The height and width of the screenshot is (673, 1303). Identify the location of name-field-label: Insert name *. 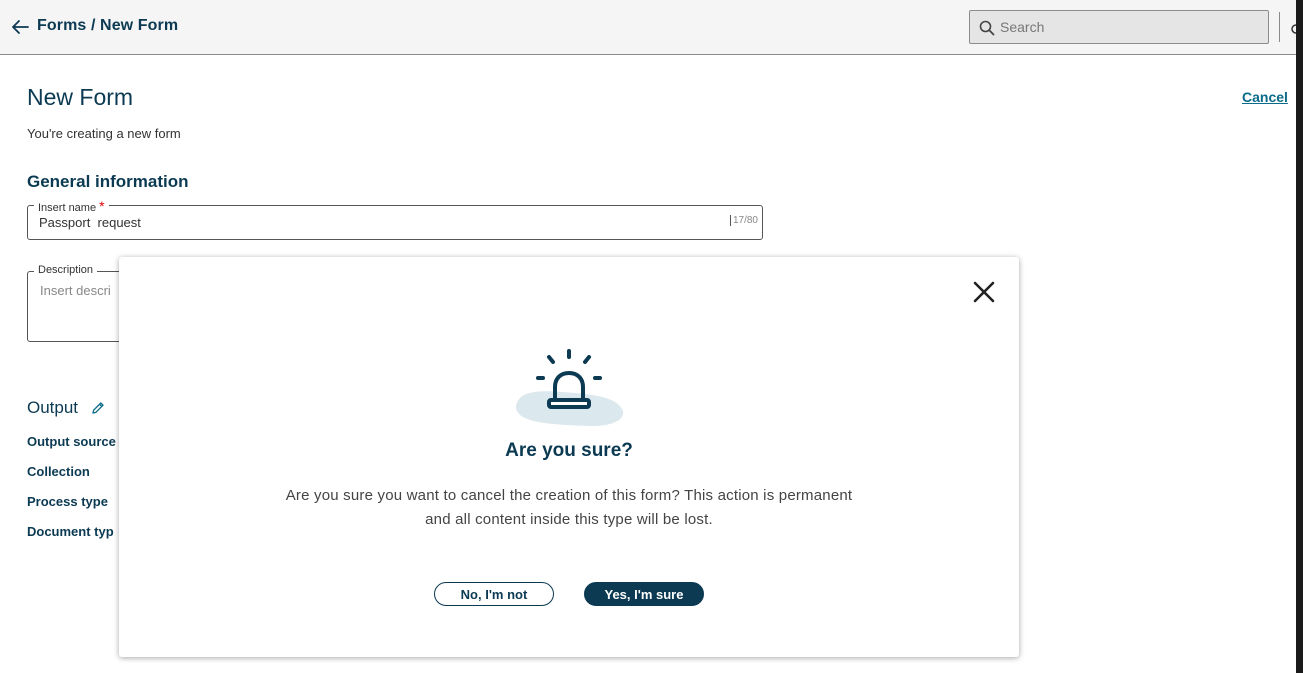
(71, 206).